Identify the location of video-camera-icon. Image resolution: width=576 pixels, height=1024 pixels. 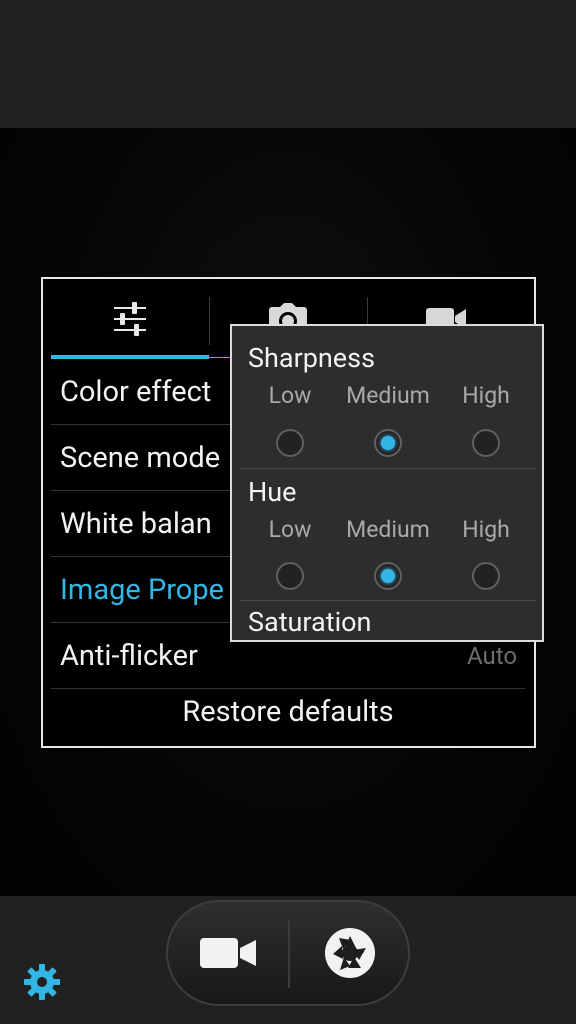
(228, 953).